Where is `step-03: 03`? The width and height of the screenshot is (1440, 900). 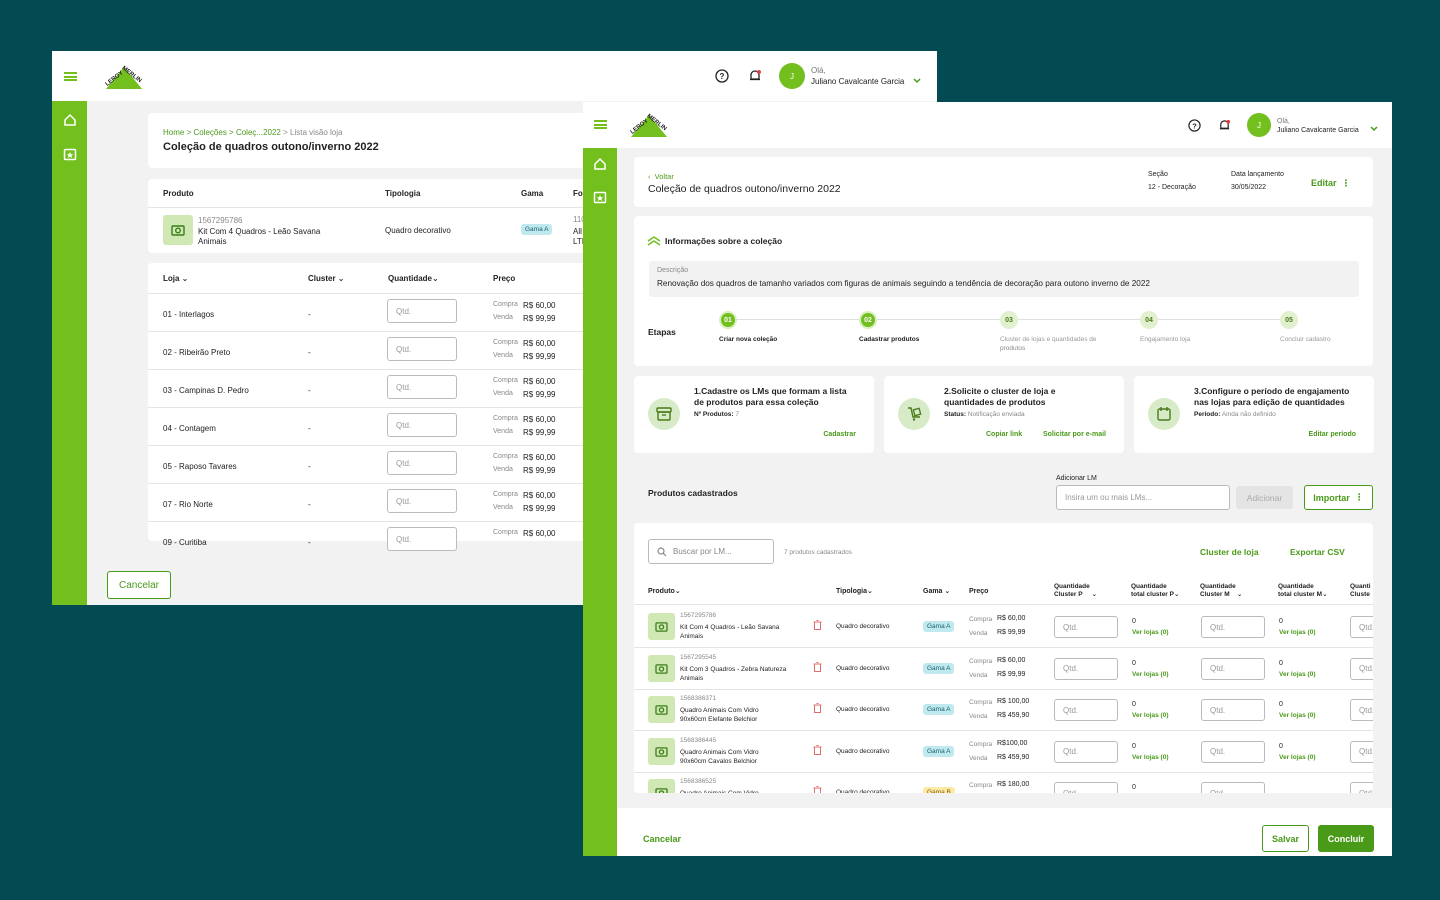 step-03: 03 is located at coordinates (1009, 320).